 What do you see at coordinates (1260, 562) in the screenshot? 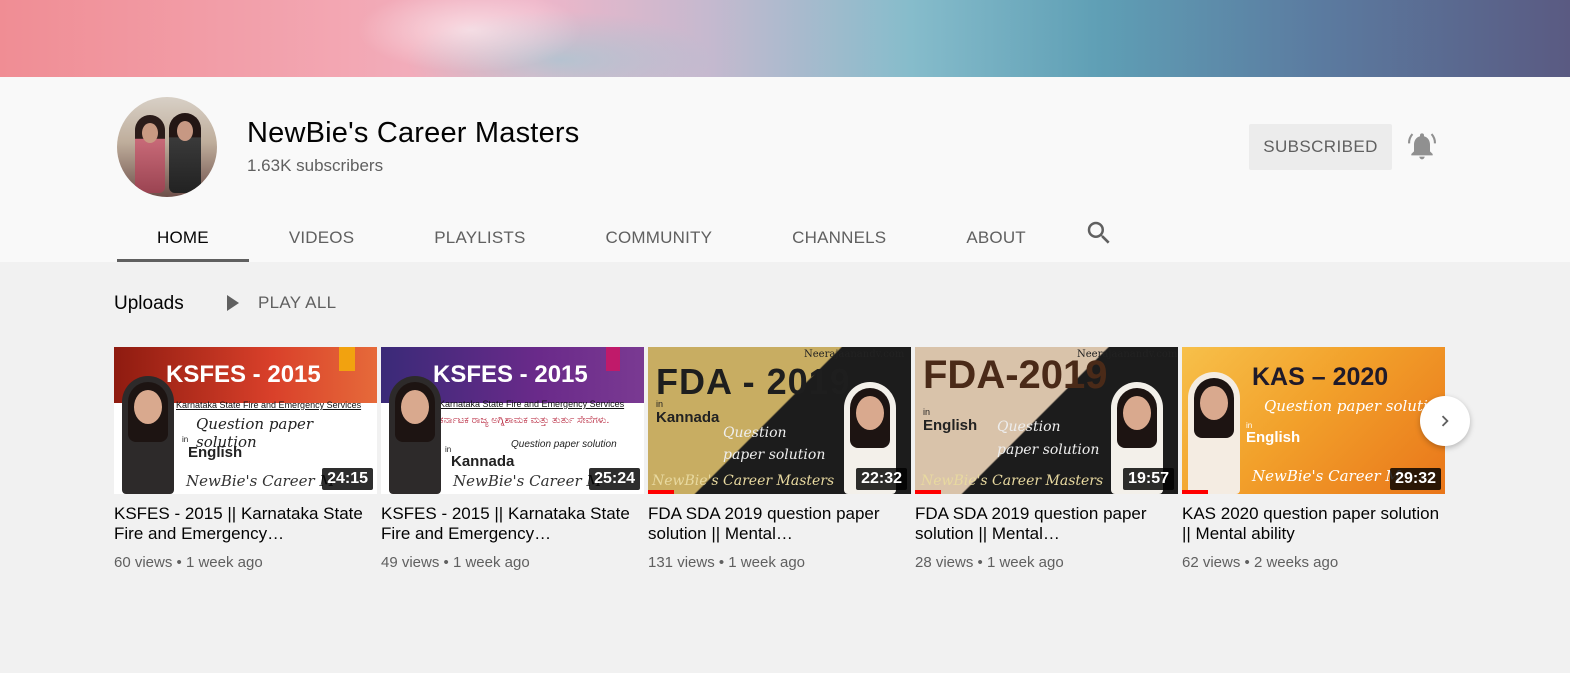
I see `video-meta: 62 views • 2 weeks ago` at bounding box center [1260, 562].